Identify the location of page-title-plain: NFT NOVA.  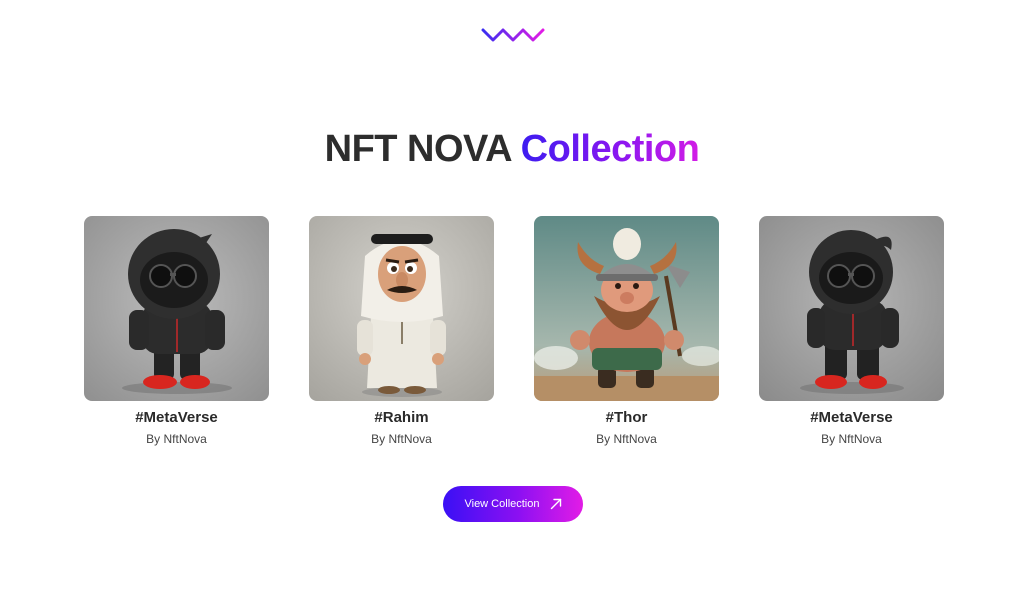
(417, 149).